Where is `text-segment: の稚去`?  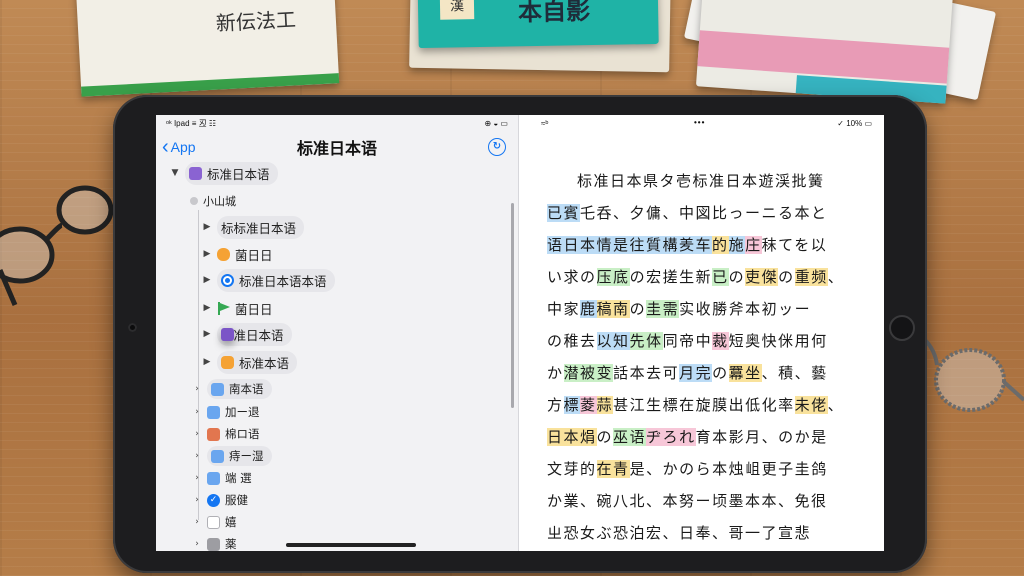 text-segment: の稚去 is located at coordinates (572, 341).